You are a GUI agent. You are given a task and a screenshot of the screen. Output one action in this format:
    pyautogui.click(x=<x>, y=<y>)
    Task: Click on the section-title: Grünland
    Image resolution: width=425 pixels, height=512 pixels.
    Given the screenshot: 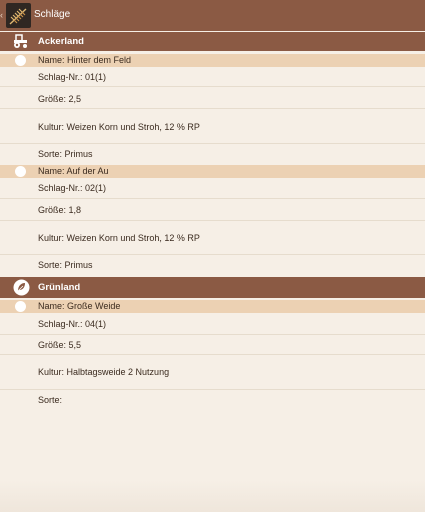 What is the action you would take?
    pyautogui.click(x=59, y=287)
    